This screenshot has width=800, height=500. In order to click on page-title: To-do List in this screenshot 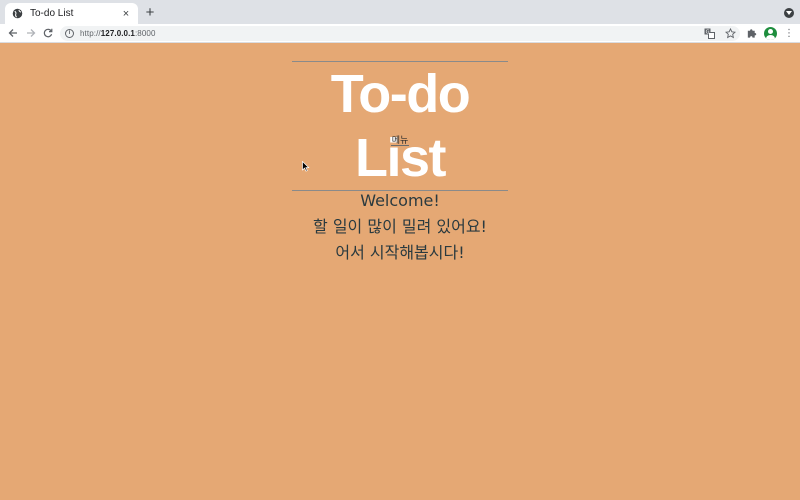, I will do `click(400, 126)`.